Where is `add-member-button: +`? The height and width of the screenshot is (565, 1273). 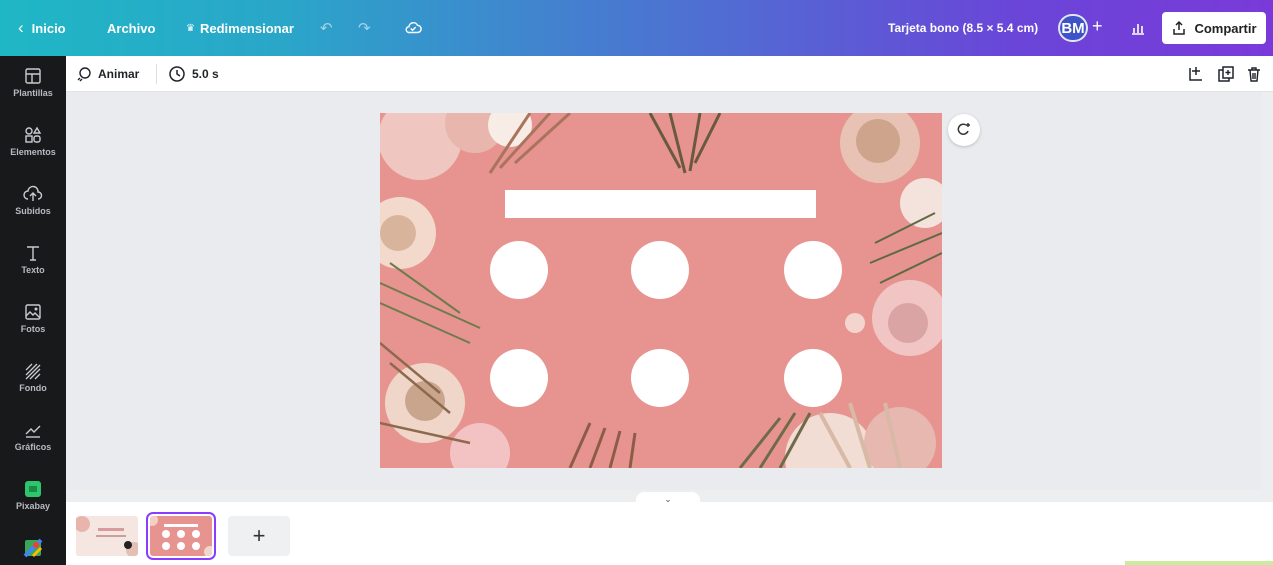 add-member-button: + is located at coordinates (1097, 26).